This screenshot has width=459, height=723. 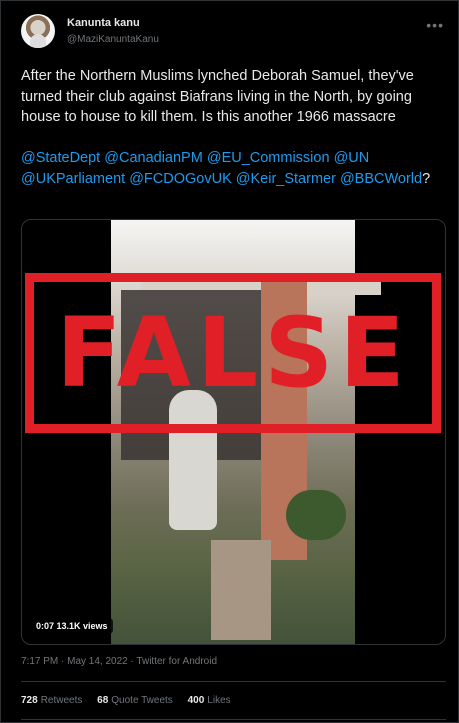 What do you see at coordinates (45, 626) in the screenshot?
I see `video-duration: 0:07` at bounding box center [45, 626].